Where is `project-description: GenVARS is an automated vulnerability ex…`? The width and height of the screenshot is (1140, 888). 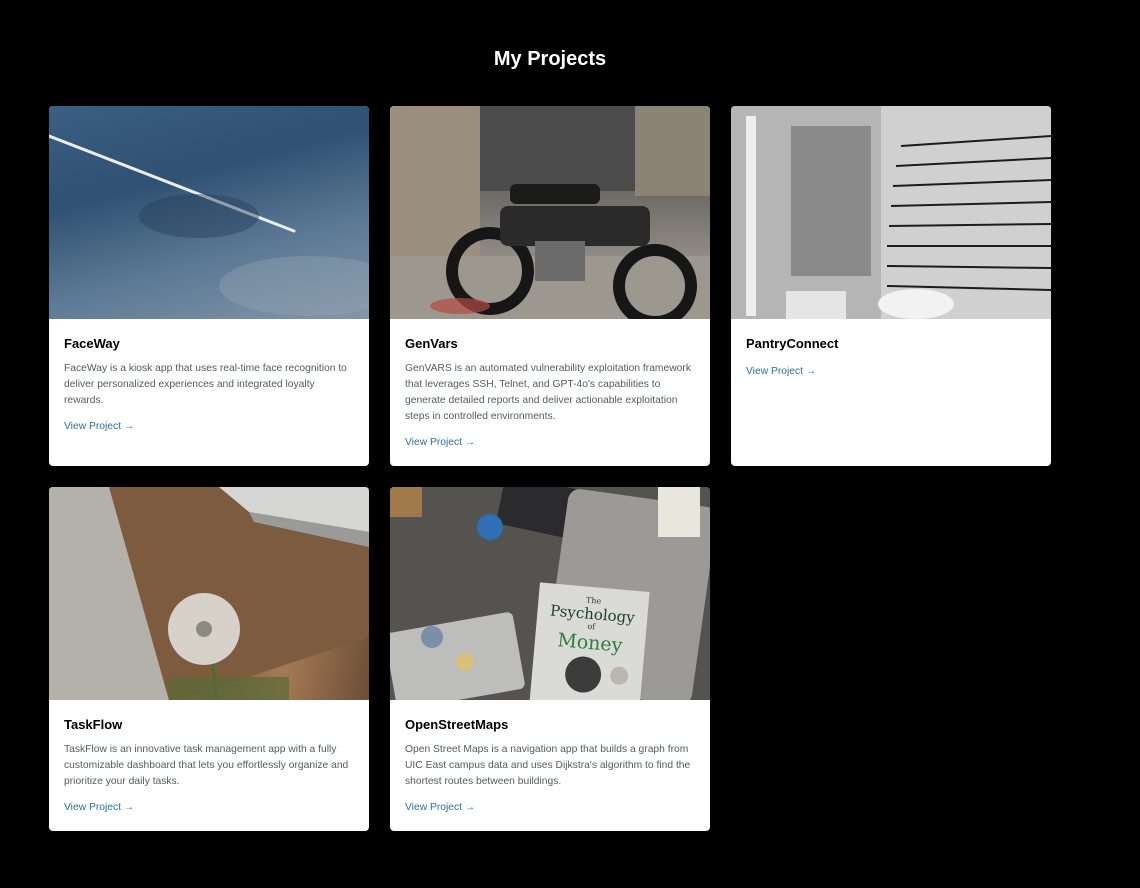
project-description: GenVARS is an automated vulnerability ex… is located at coordinates (548, 392).